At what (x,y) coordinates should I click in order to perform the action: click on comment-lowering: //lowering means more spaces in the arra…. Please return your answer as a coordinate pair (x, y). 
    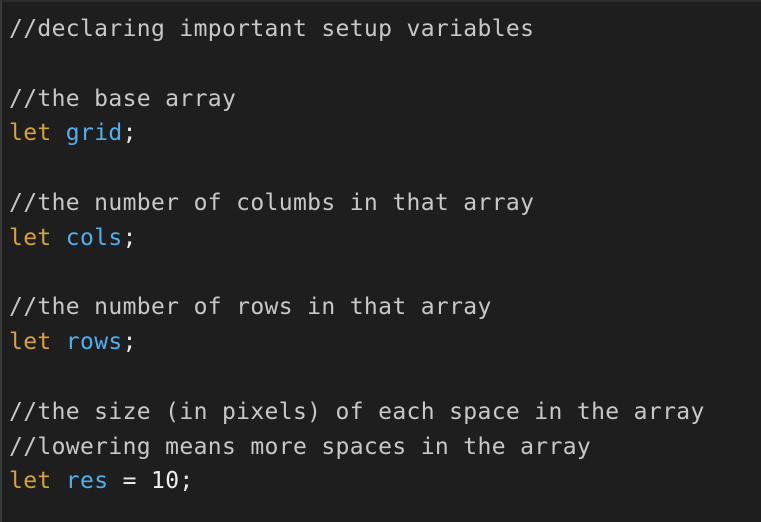
    Looking at the image, I should click on (300, 446).